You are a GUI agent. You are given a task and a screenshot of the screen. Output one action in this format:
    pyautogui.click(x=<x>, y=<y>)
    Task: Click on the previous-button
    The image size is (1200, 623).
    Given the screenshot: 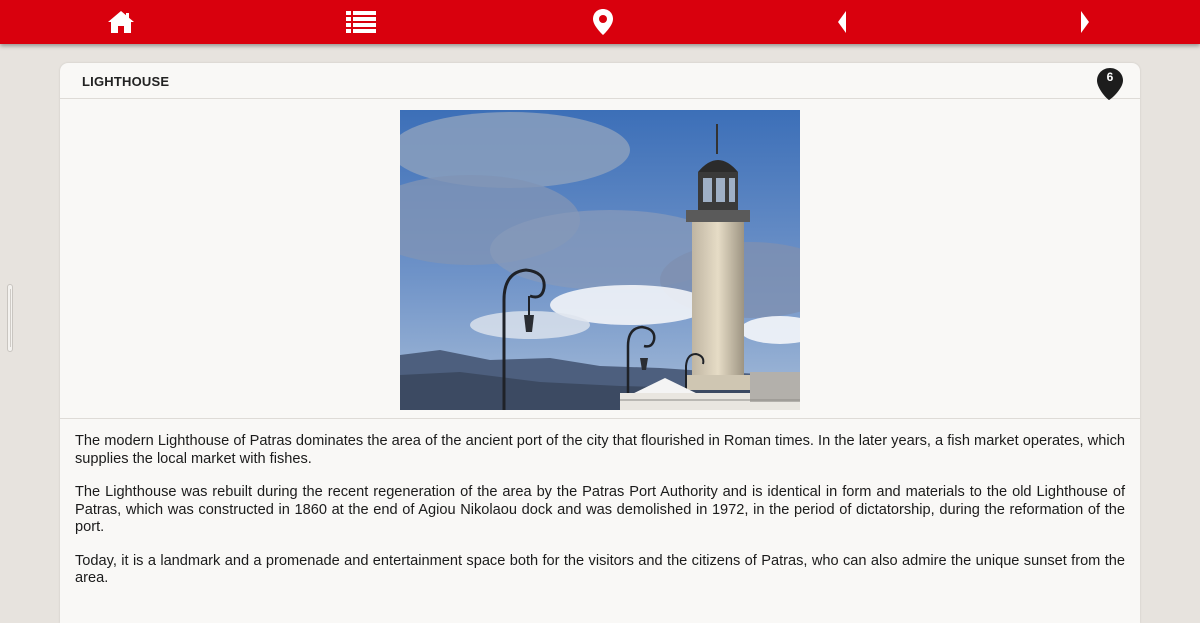 What is the action you would take?
    pyautogui.click(x=842, y=22)
    